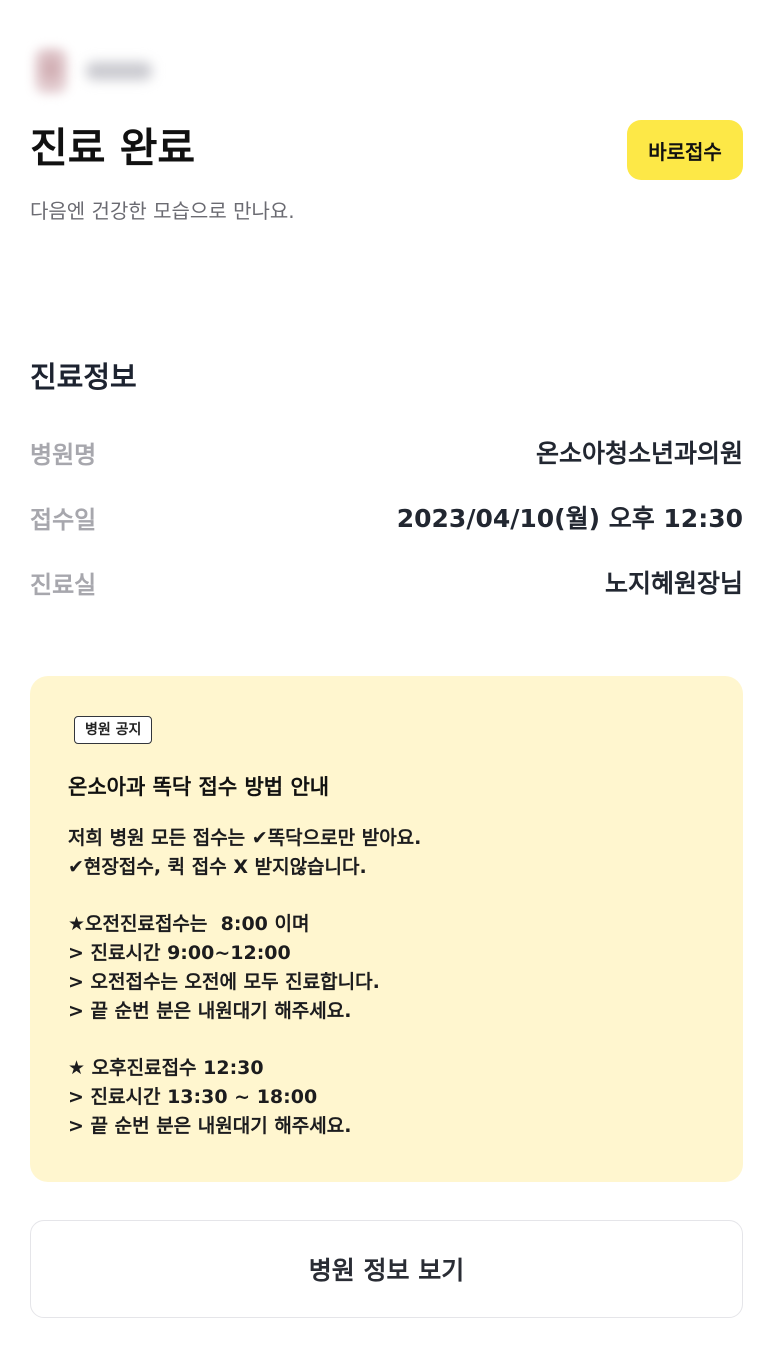  What do you see at coordinates (63, 584) in the screenshot?
I see `info-label: 진료실` at bounding box center [63, 584].